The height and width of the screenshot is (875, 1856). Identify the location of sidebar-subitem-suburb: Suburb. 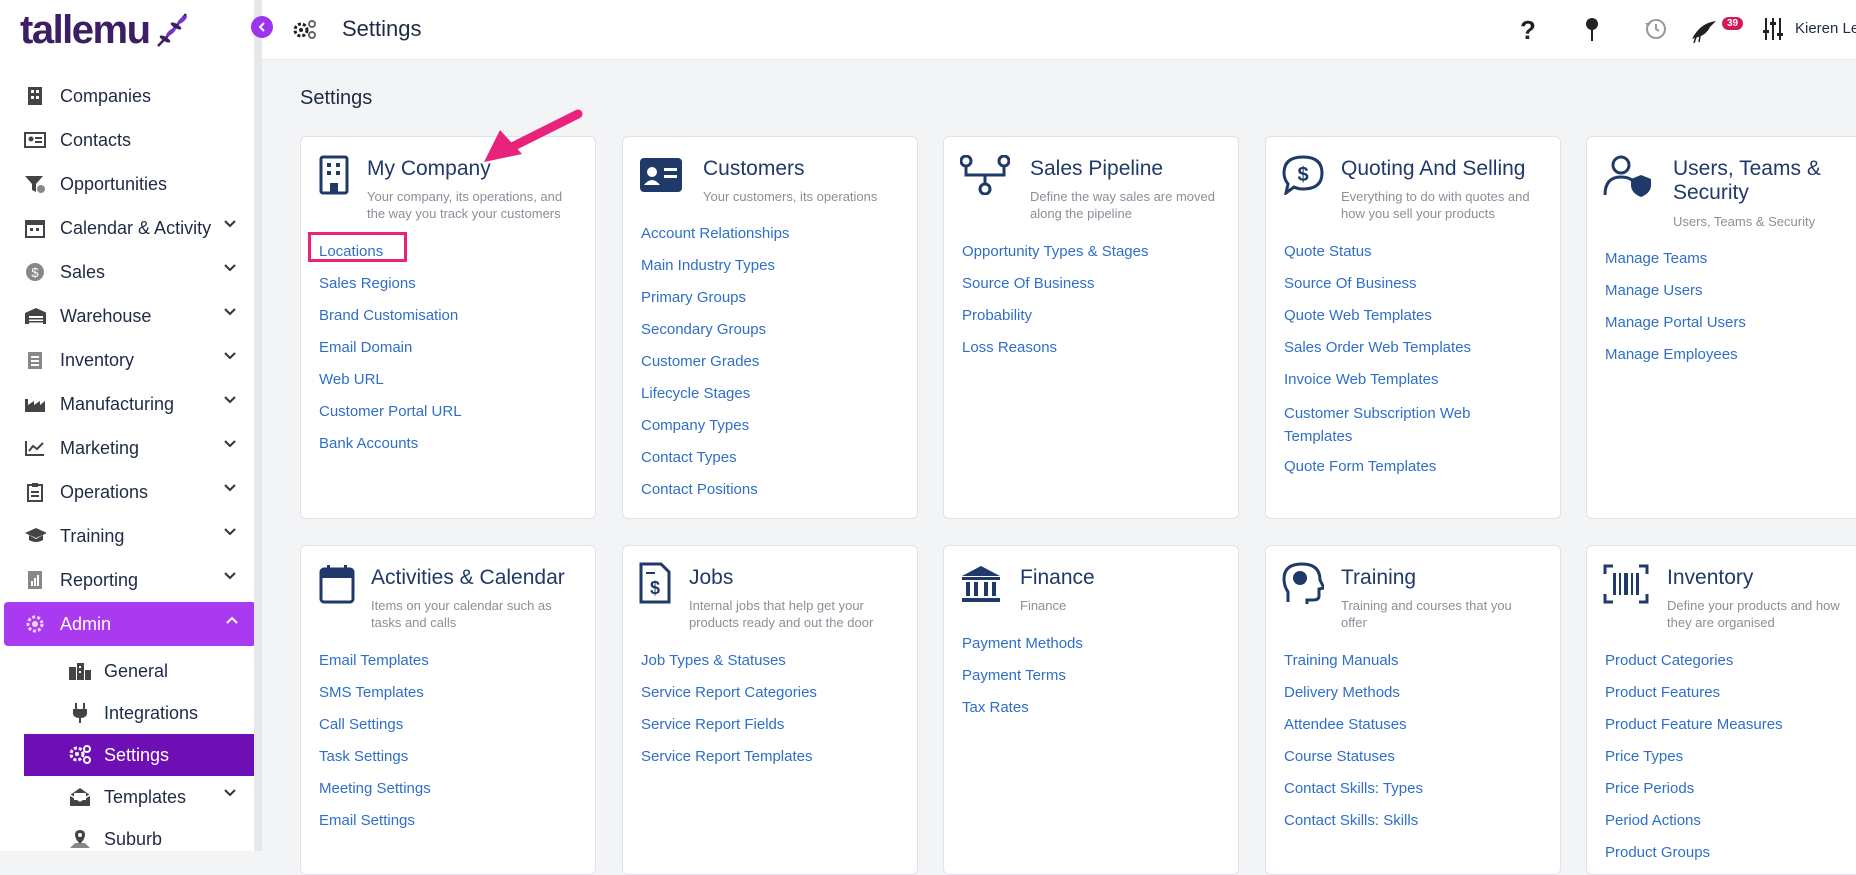
(139, 834).